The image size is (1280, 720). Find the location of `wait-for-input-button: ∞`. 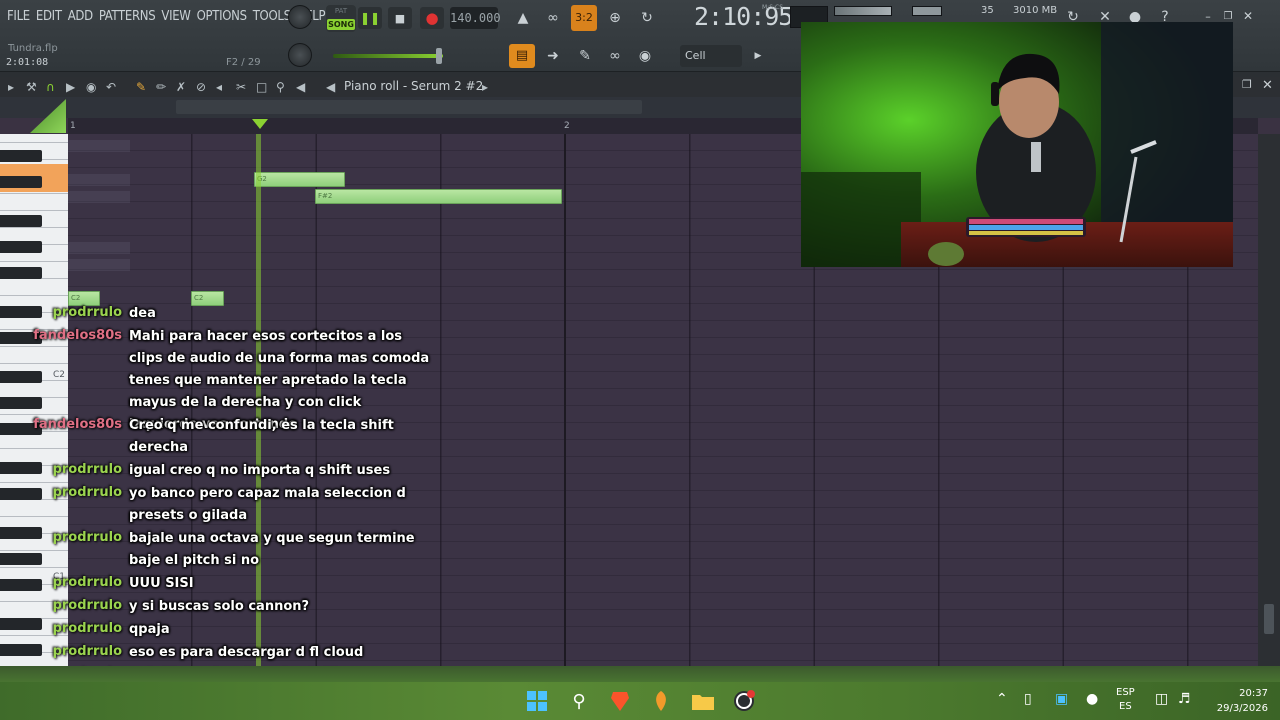

wait-for-input-button: ∞ is located at coordinates (553, 18).